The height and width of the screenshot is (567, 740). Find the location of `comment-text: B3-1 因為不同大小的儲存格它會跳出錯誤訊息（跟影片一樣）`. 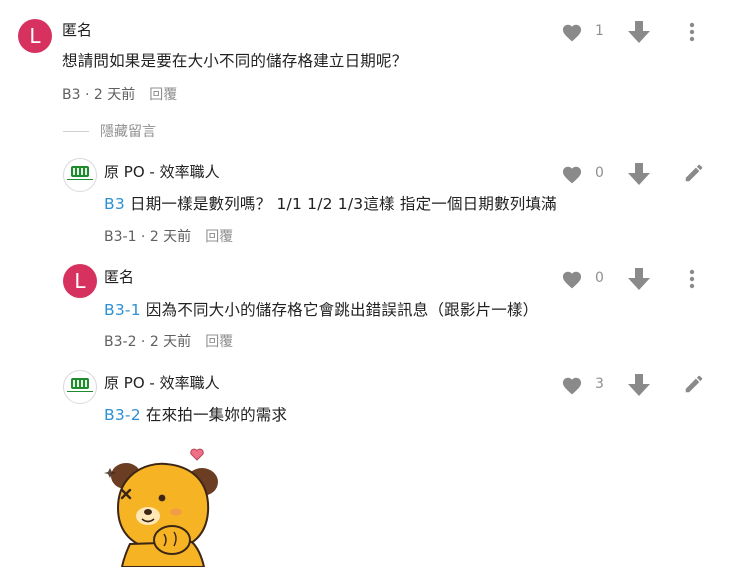

comment-text: B3-1 因為不同大小的儲存格它會跳出錯誤訊息（跟影片一樣） is located at coordinates (321, 309).